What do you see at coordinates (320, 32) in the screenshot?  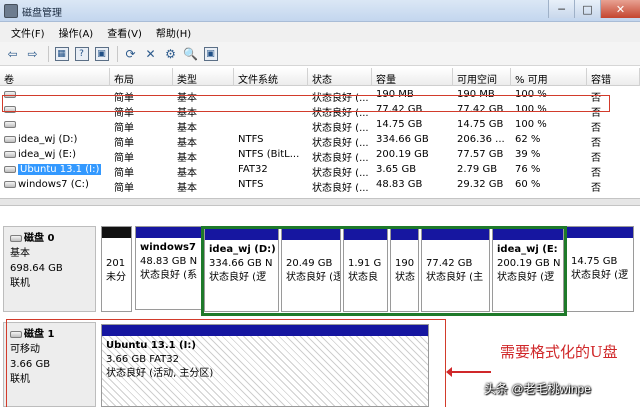 I see `menu-bar: 文件(F) 操作(A) 查看(V) 帮助(H)` at bounding box center [320, 32].